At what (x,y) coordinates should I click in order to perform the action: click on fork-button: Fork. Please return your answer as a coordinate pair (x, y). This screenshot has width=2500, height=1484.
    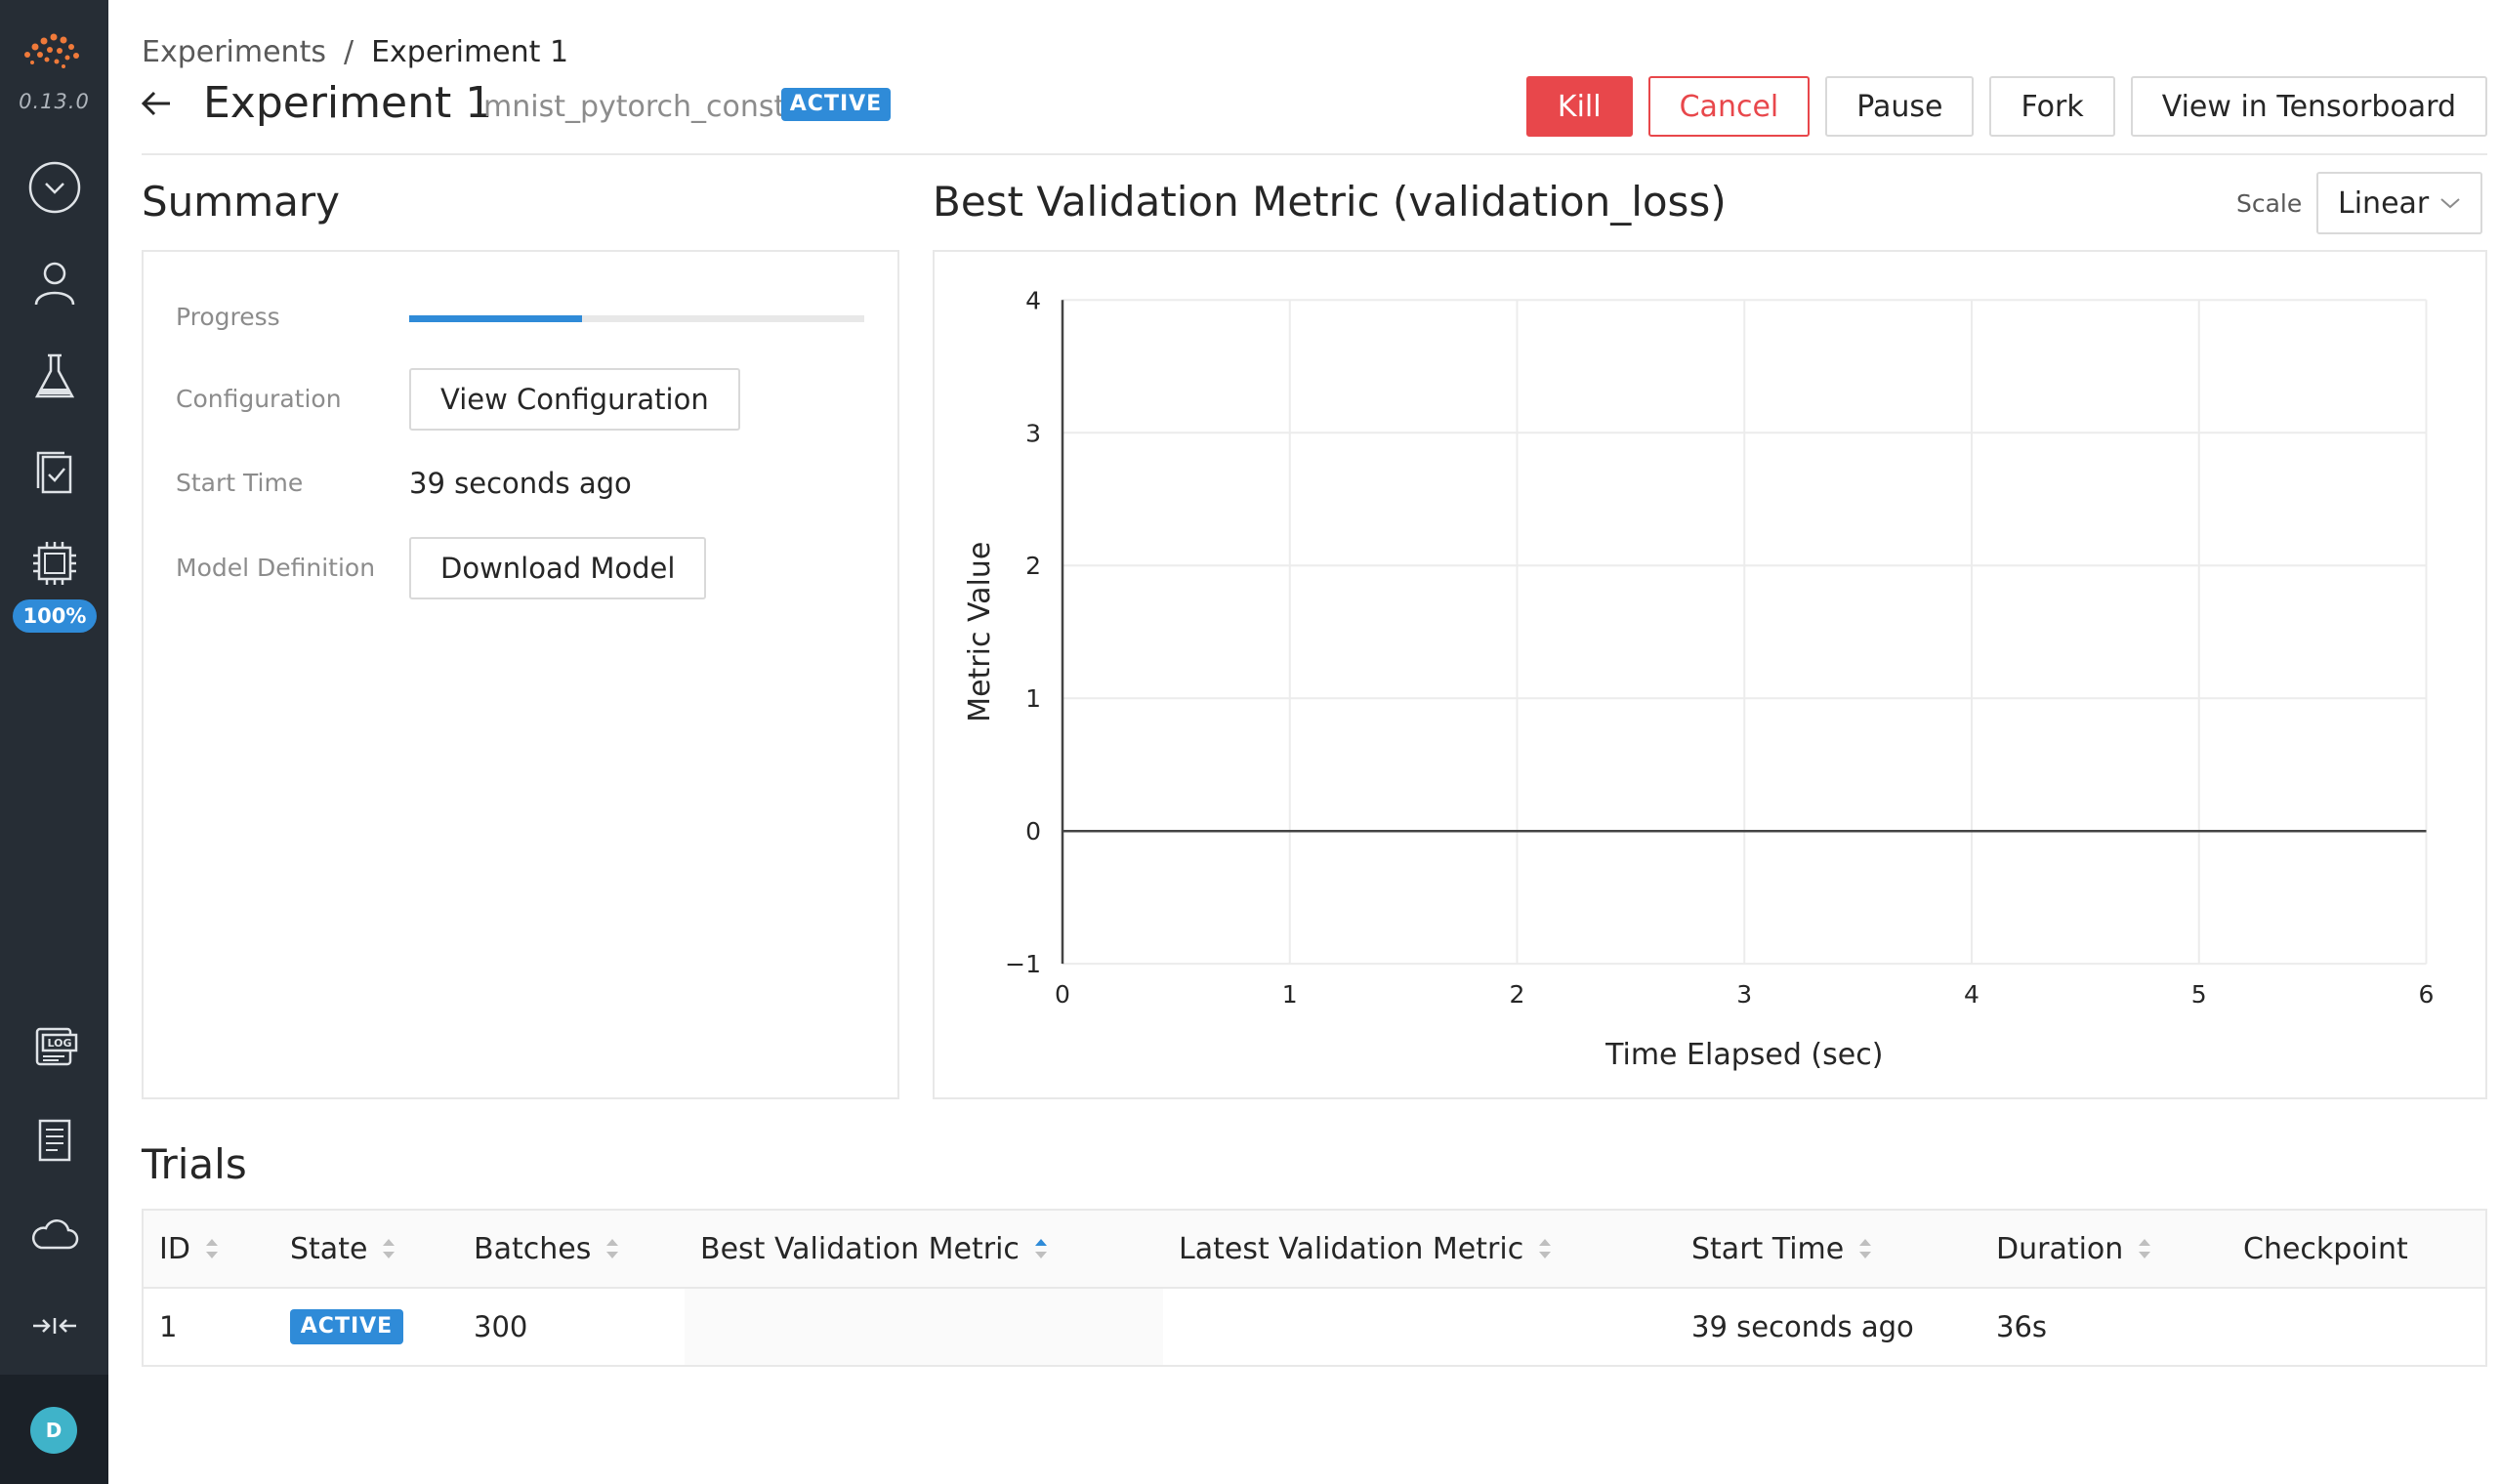
    Looking at the image, I should click on (2052, 107).